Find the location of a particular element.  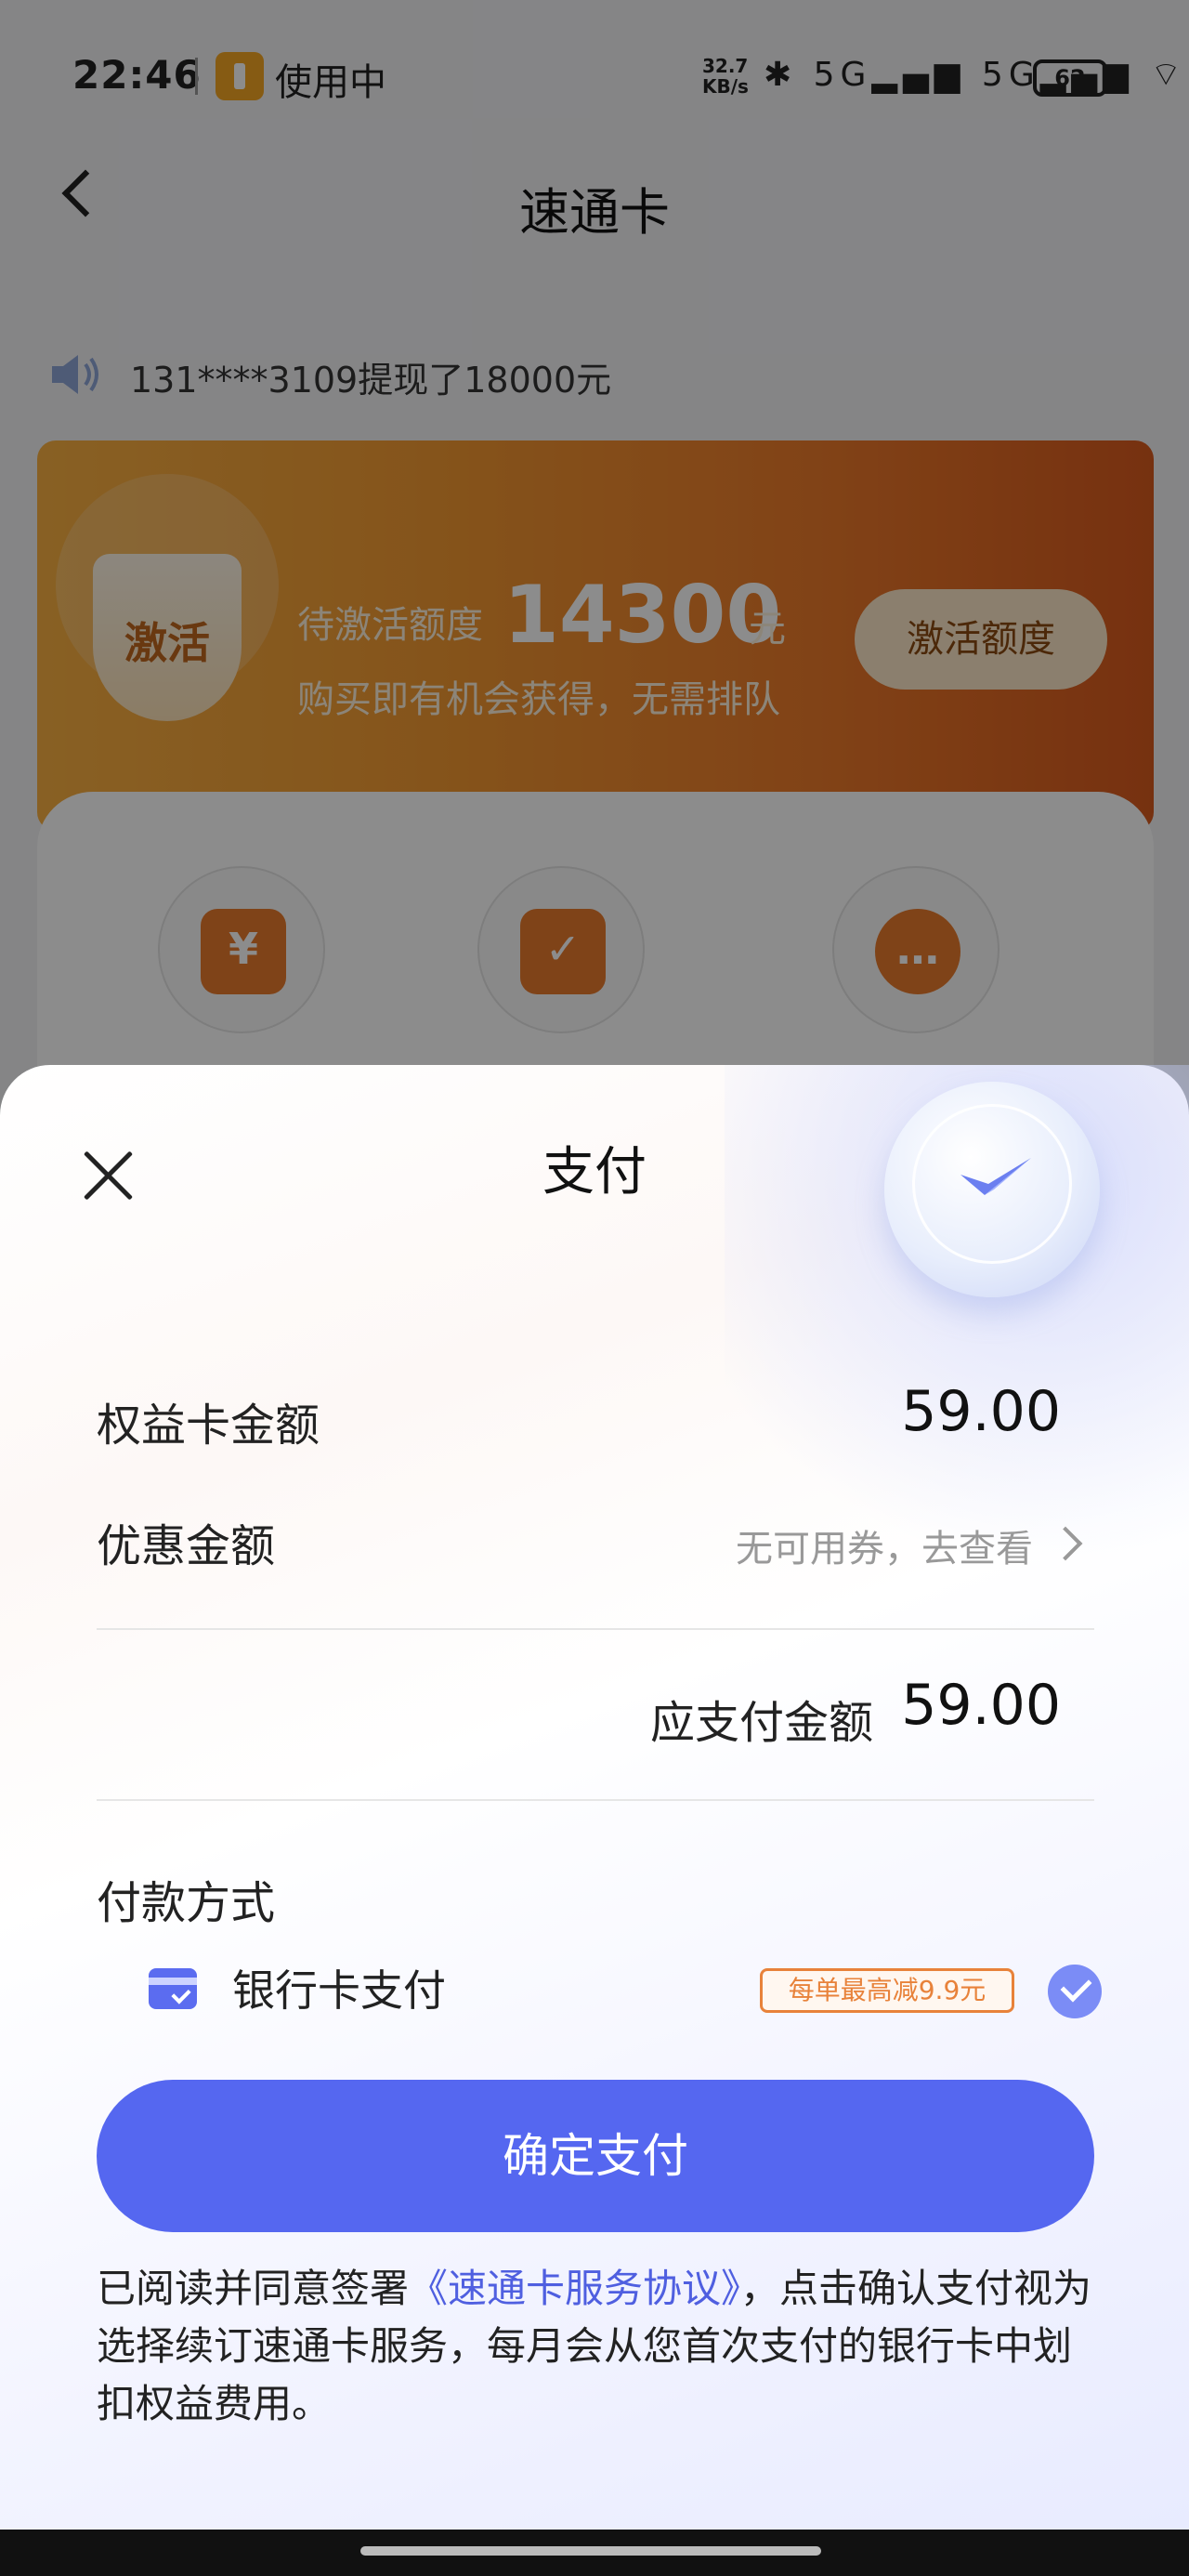

discount-label: 优惠金额 is located at coordinates (186, 1546).